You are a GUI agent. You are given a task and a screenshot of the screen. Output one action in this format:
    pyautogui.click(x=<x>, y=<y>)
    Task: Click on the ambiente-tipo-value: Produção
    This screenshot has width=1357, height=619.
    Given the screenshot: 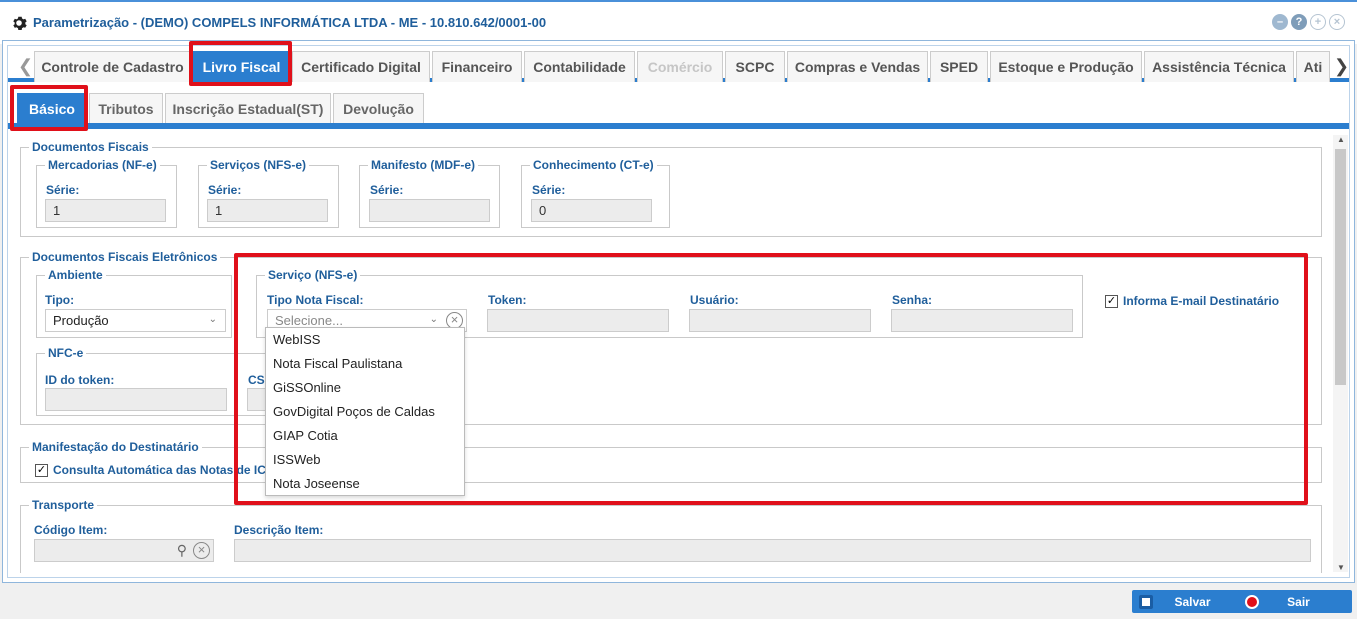 What is the action you would take?
    pyautogui.click(x=81, y=320)
    